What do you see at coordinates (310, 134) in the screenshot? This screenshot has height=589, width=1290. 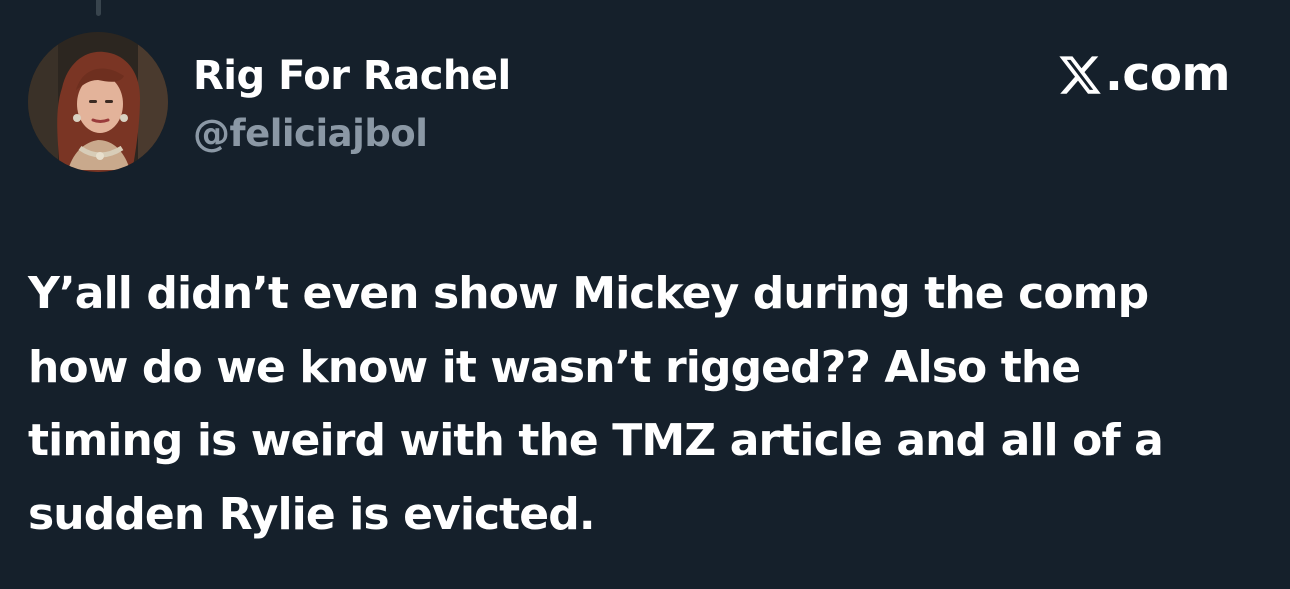 I see `author-handle: @feliciajbol` at bounding box center [310, 134].